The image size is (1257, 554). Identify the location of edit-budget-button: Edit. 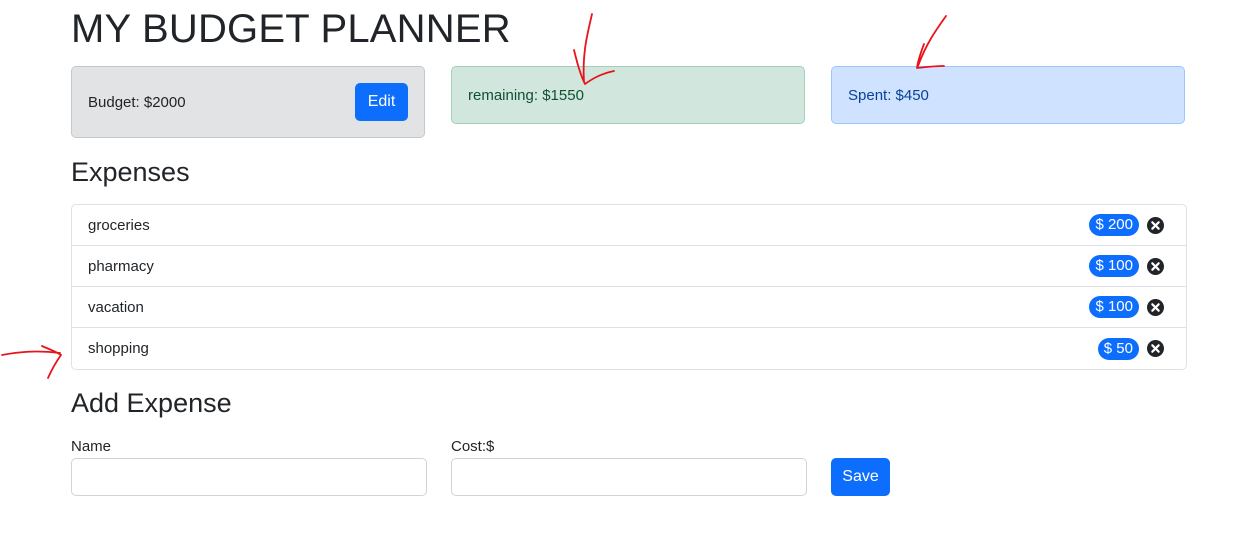
(381, 102).